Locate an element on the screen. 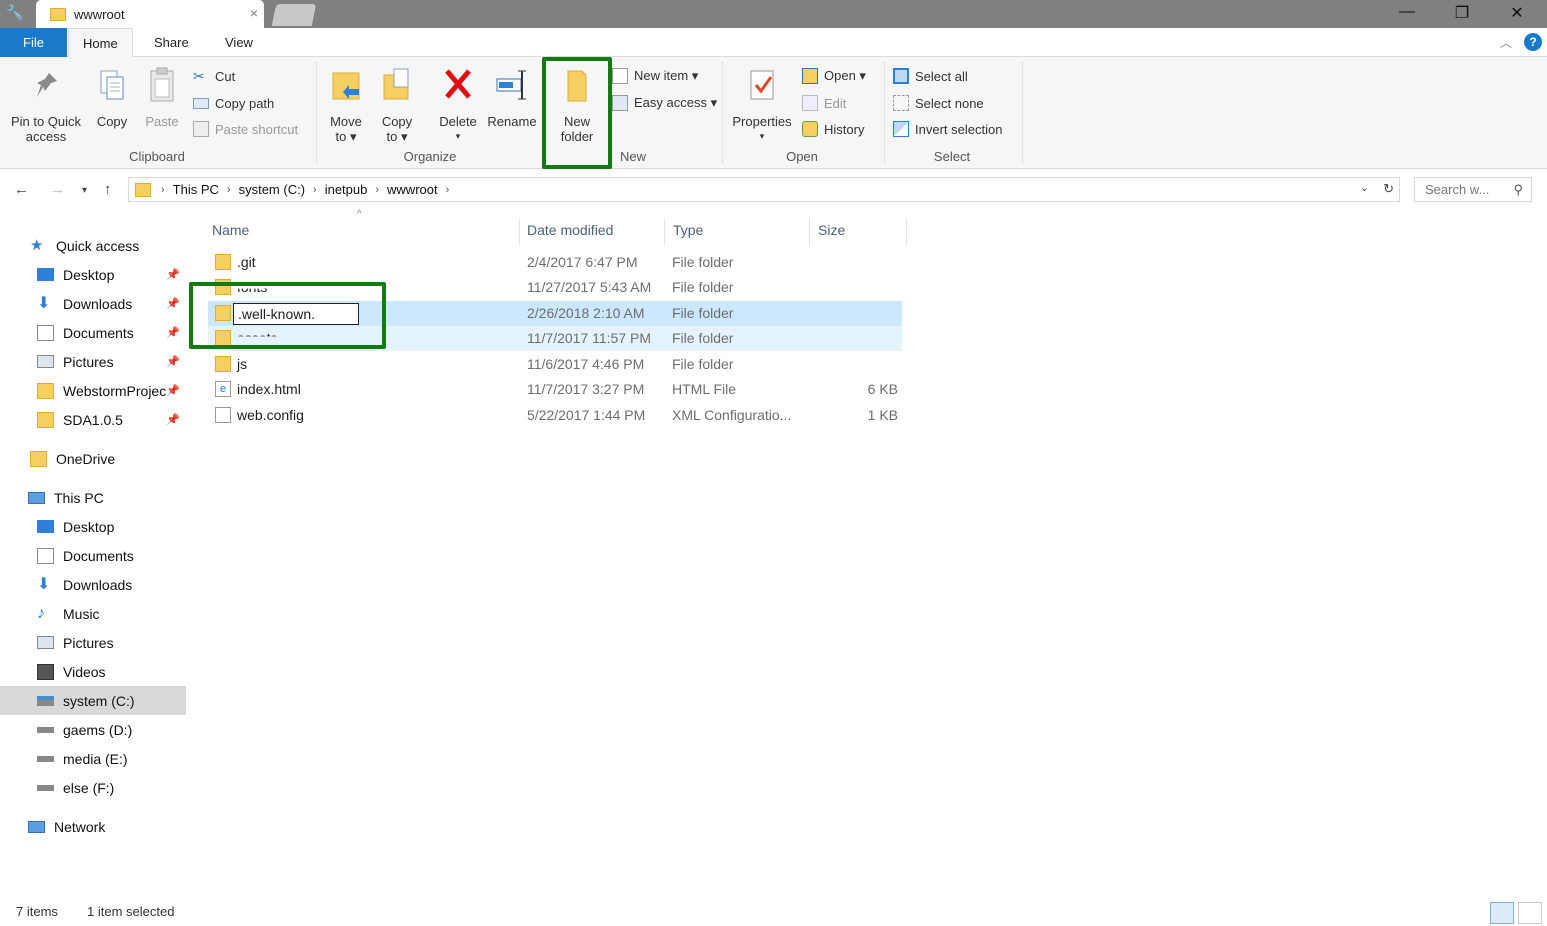 The height and width of the screenshot is (926, 1547). copy-button: Copy is located at coordinates (112, 97).